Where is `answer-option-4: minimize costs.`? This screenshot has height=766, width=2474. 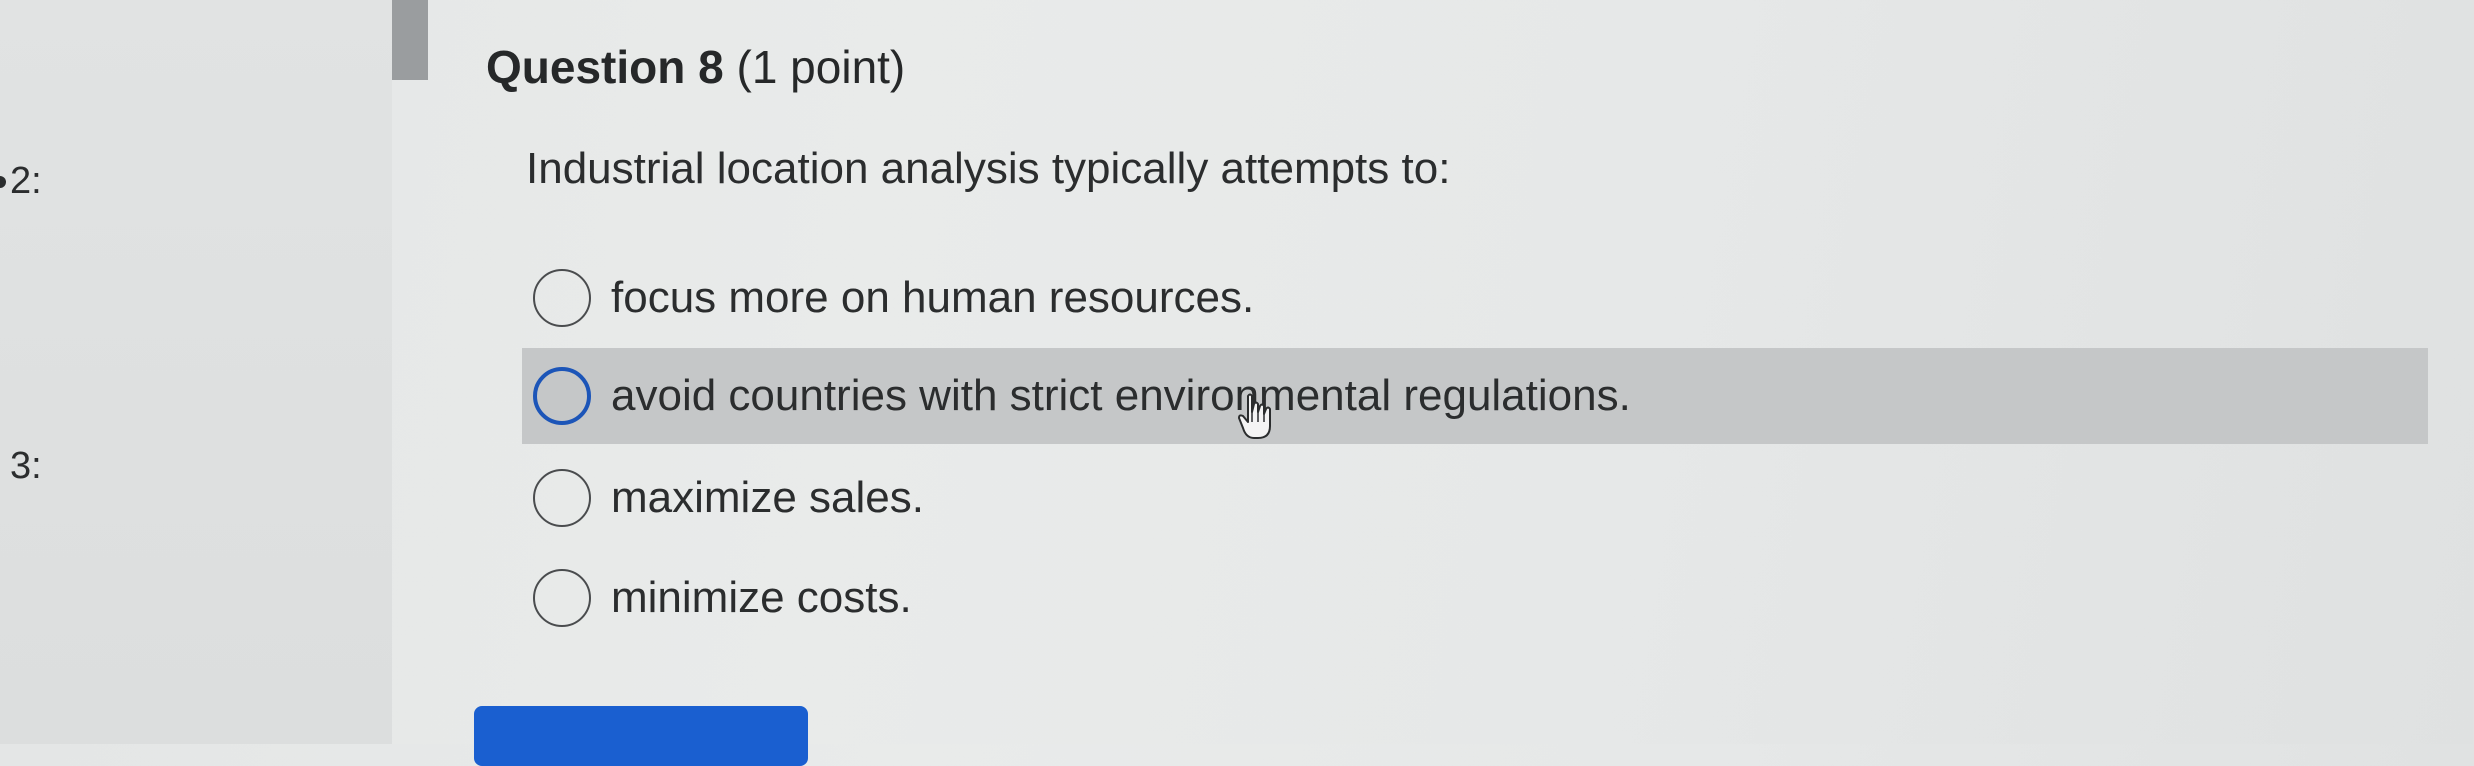
answer-option-4: minimize costs. is located at coordinates (1475, 598).